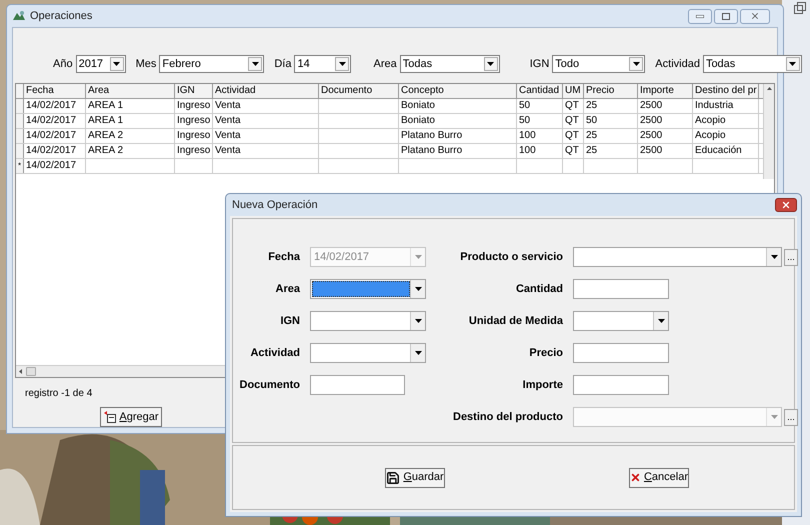  Describe the element at coordinates (768, 131) in the screenshot. I see `vertical-scrollbar` at that location.